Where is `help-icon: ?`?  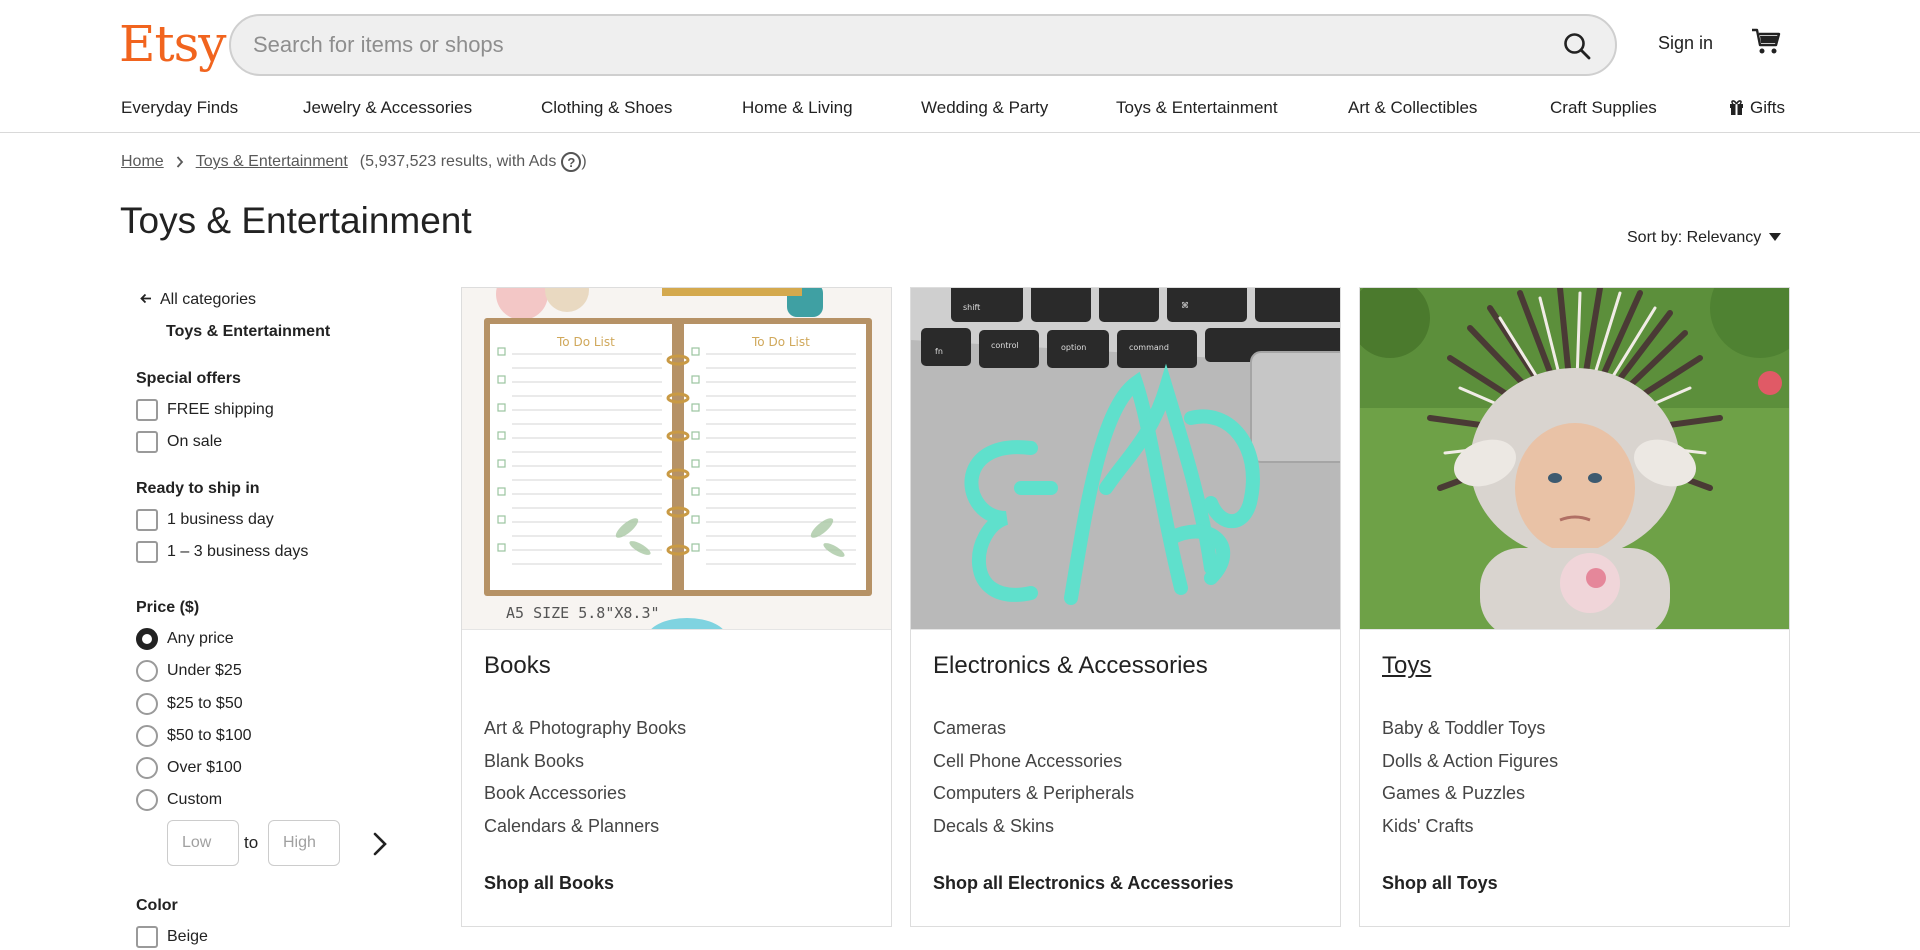 help-icon: ? is located at coordinates (571, 162).